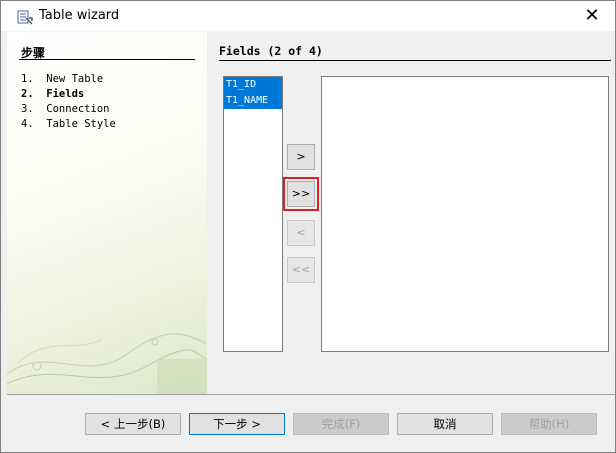 The image size is (616, 453). What do you see at coordinates (445, 424) in the screenshot?
I see `cancel-button: 取消` at bounding box center [445, 424].